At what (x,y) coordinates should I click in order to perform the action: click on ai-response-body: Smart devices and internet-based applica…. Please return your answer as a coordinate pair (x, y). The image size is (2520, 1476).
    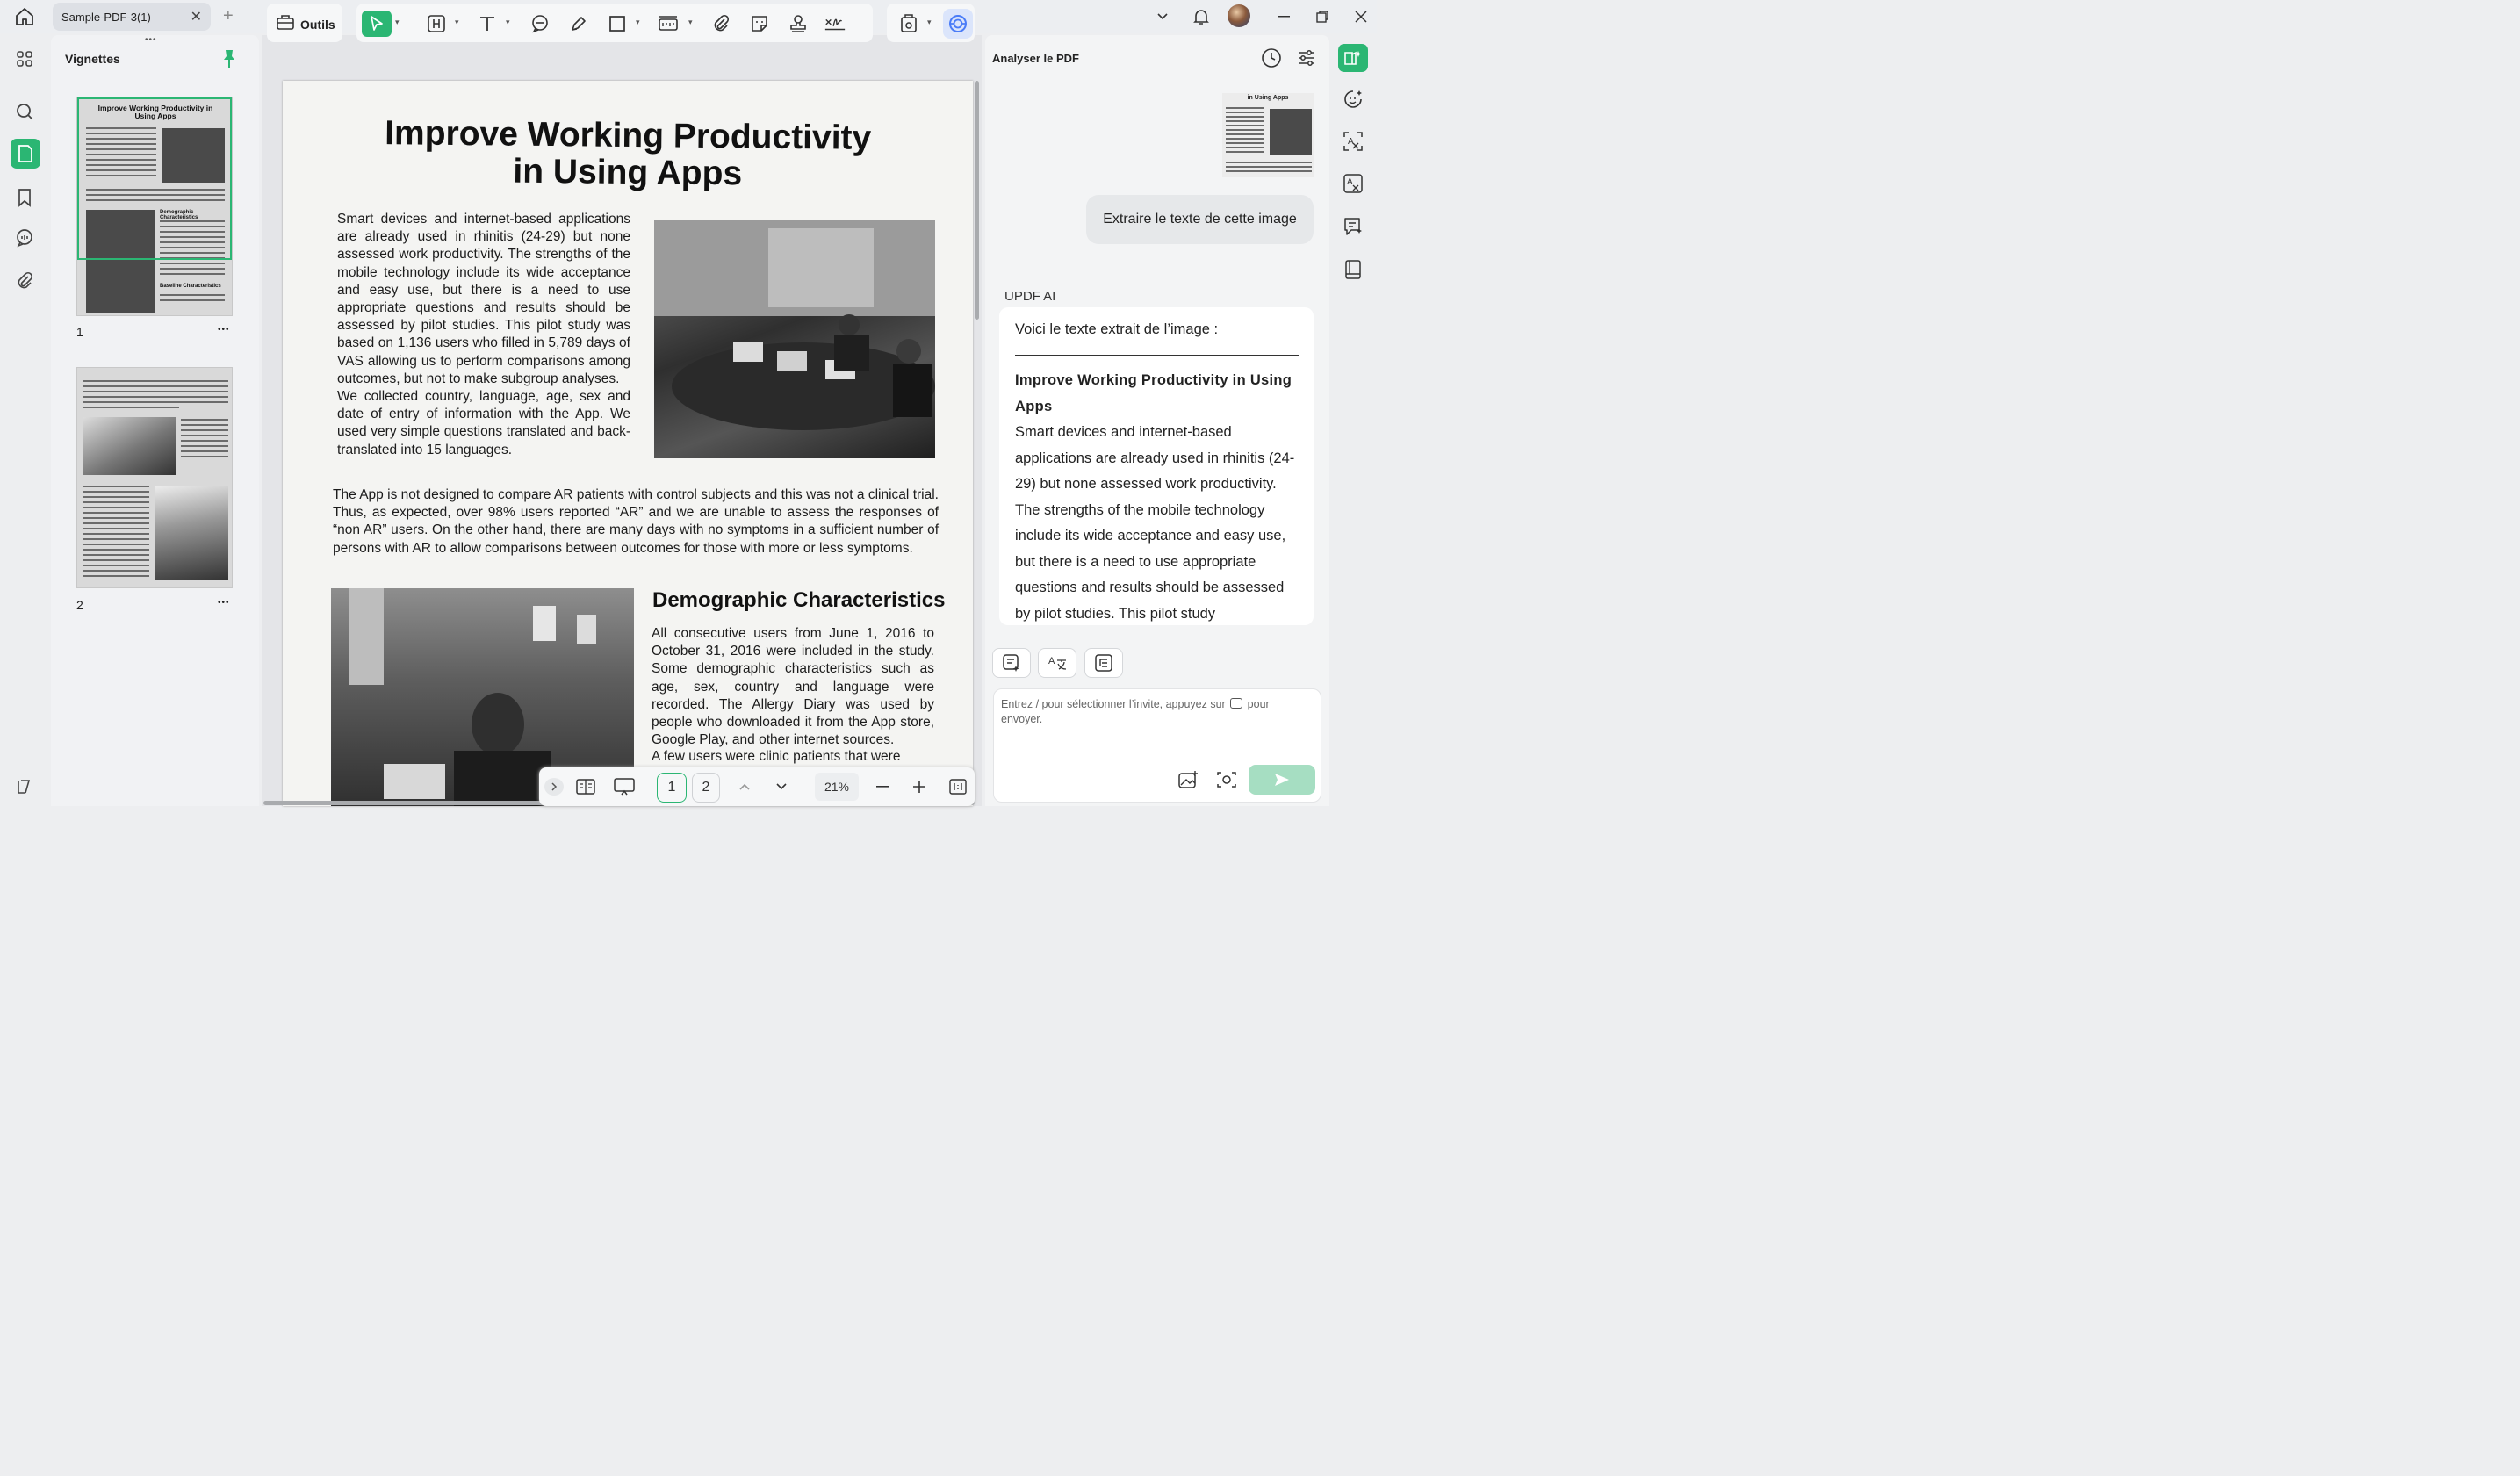
    Looking at the image, I should click on (1155, 523).